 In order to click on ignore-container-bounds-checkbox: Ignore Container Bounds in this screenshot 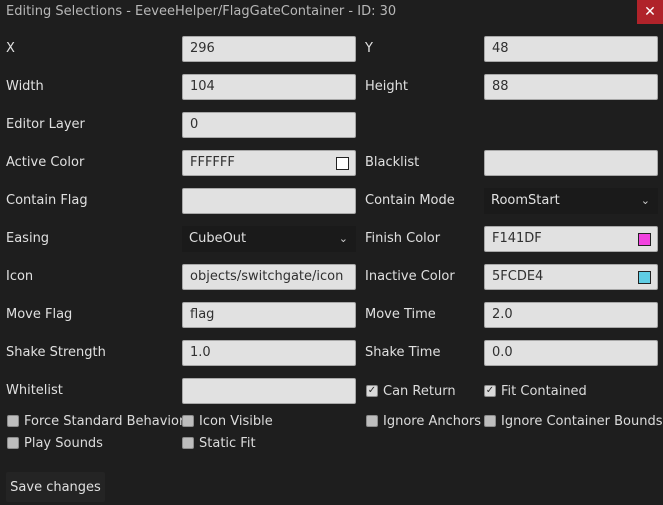, I will do `click(573, 421)`.